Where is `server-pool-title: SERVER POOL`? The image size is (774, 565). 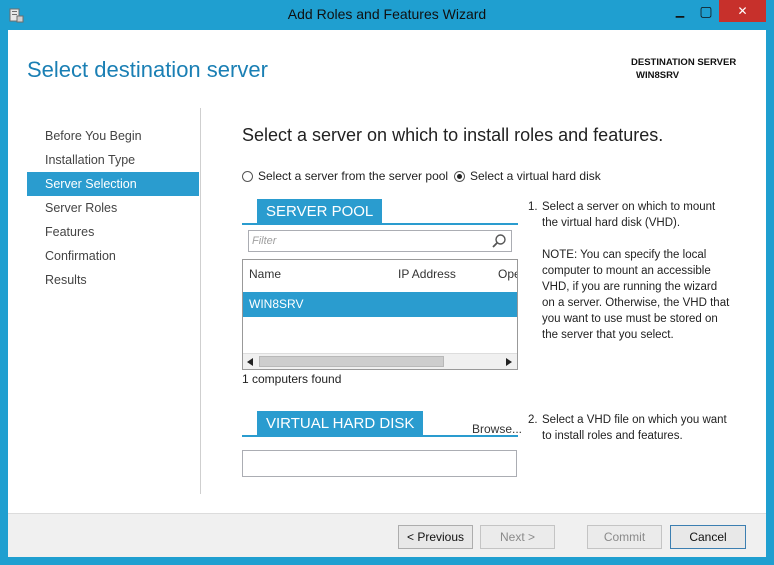
server-pool-title: SERVER POOL is located at coordinates (320, 212).